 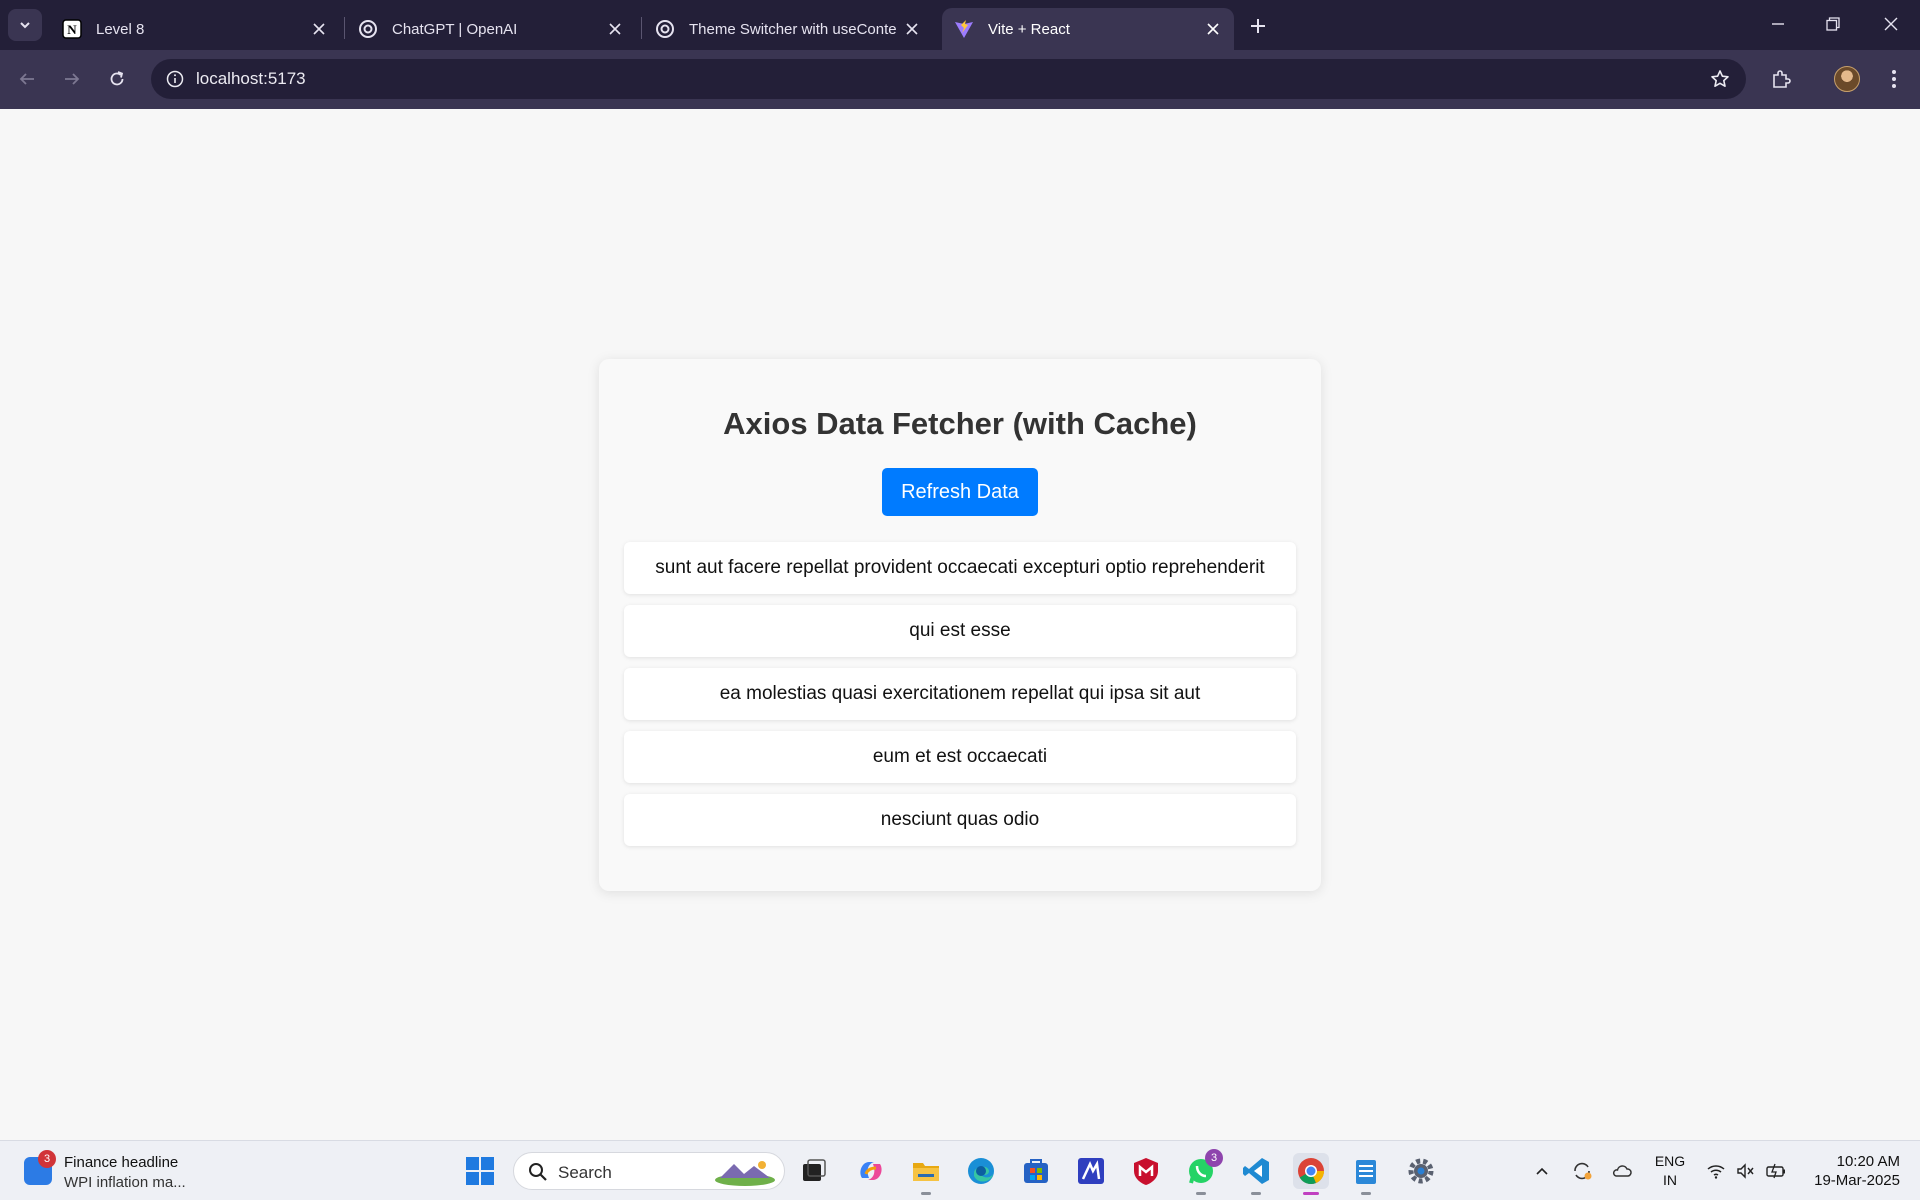 I want to click on time-text: 10:20 AM, so click(x=1868, y=1161).